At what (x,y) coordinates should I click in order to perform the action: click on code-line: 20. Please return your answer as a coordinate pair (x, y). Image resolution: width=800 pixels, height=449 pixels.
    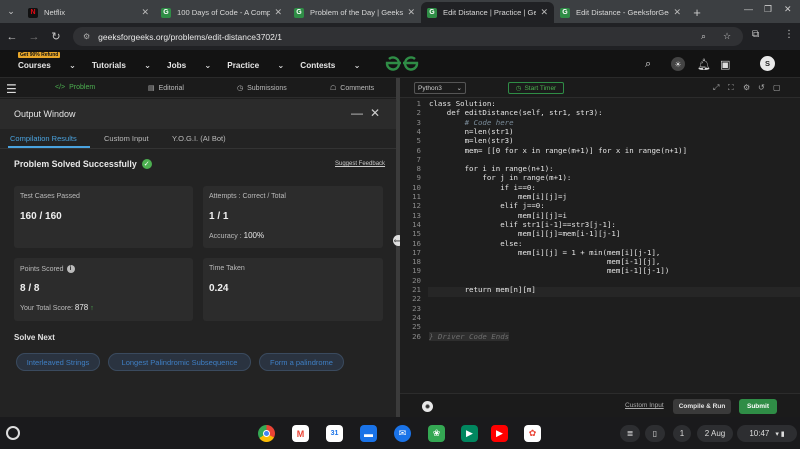
    Looking at the image, I should click on (600, 280).